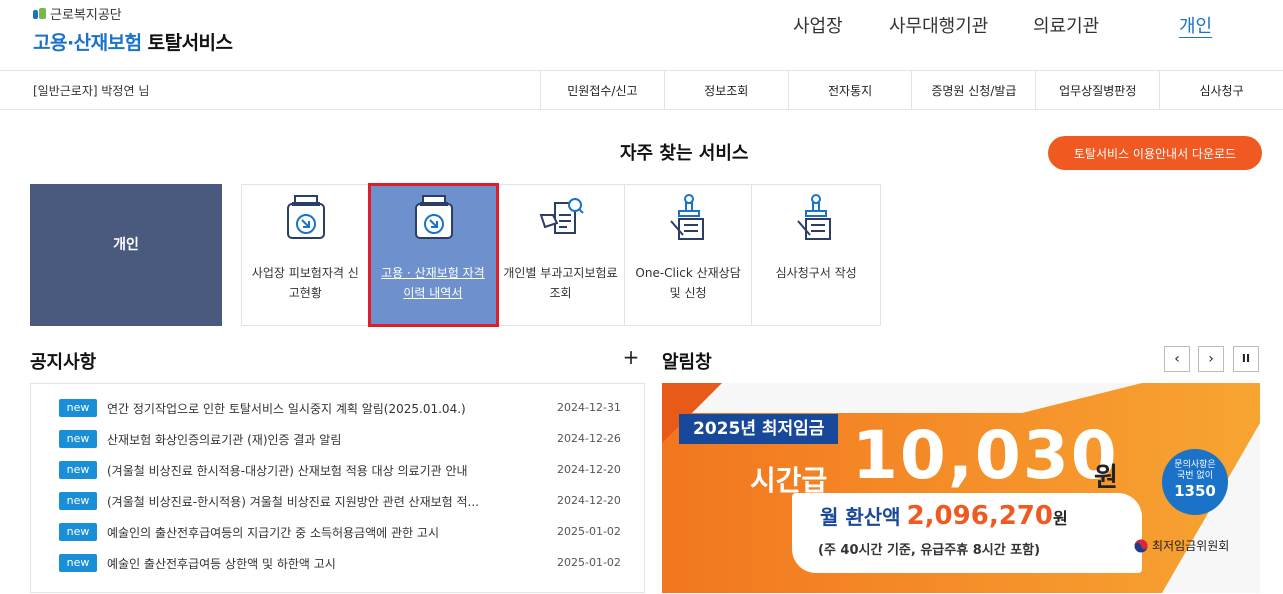 This screenshot has height=594, width=1283. I want to click on menu-e-notice: 전자통지, so click(849, 90).